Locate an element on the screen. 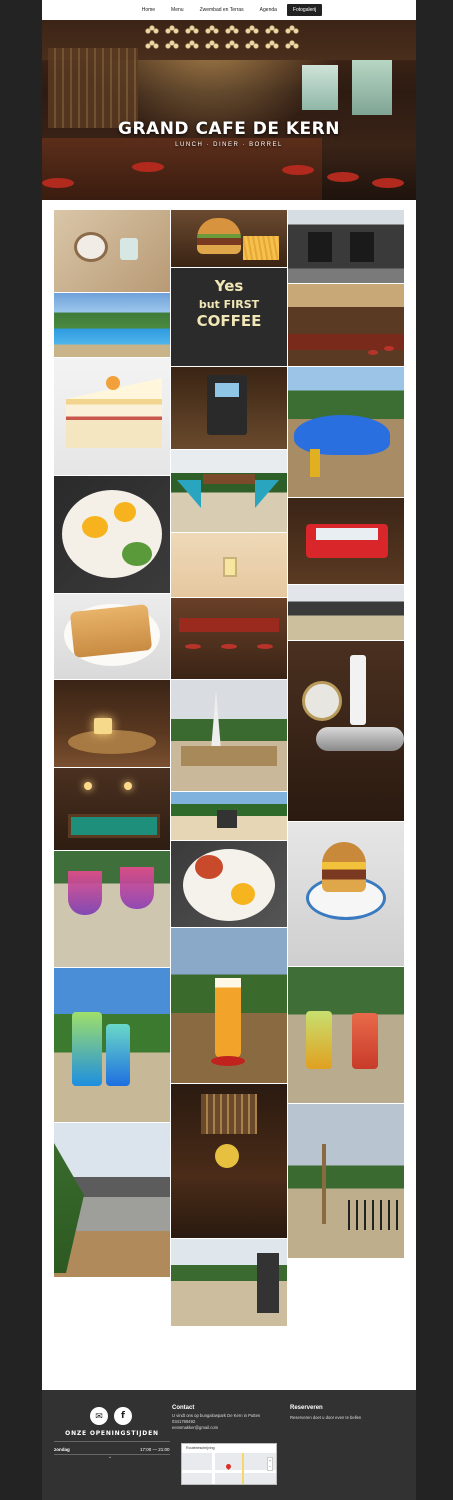 Image resolution: width=453 pixels, height=1500 pixels. map-directions-label: Routebeschrijving is located at coordinates (229, 1448).